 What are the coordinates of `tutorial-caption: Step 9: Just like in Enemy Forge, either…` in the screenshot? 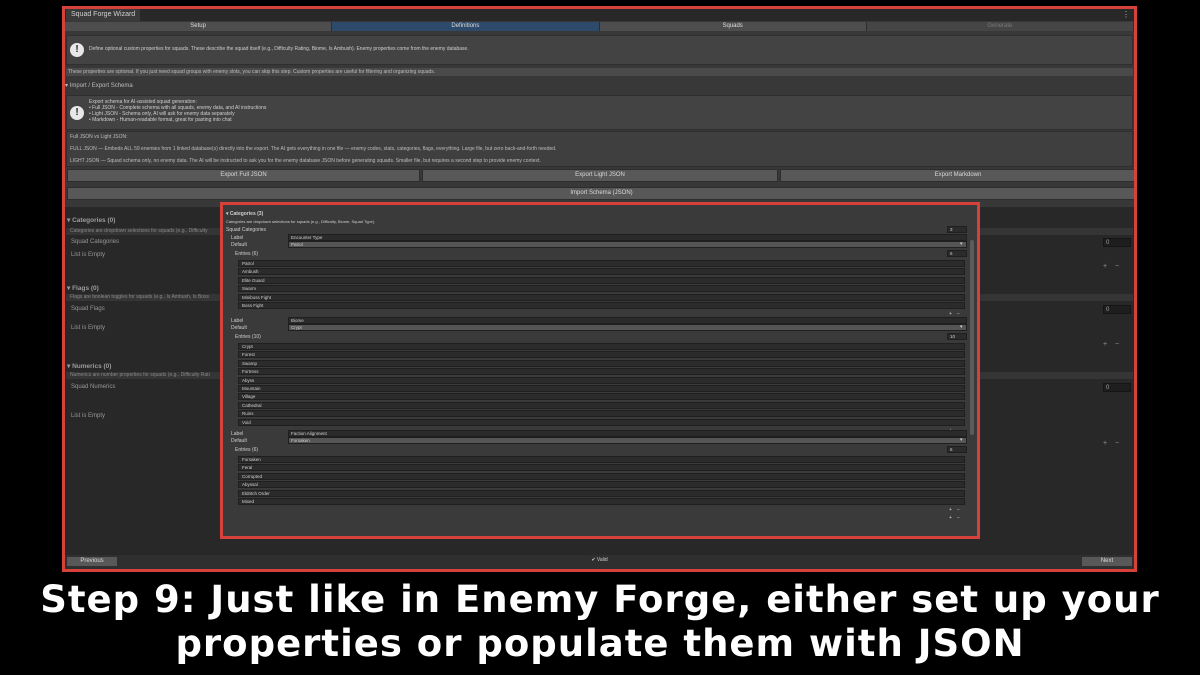 It's located at (600, 622).